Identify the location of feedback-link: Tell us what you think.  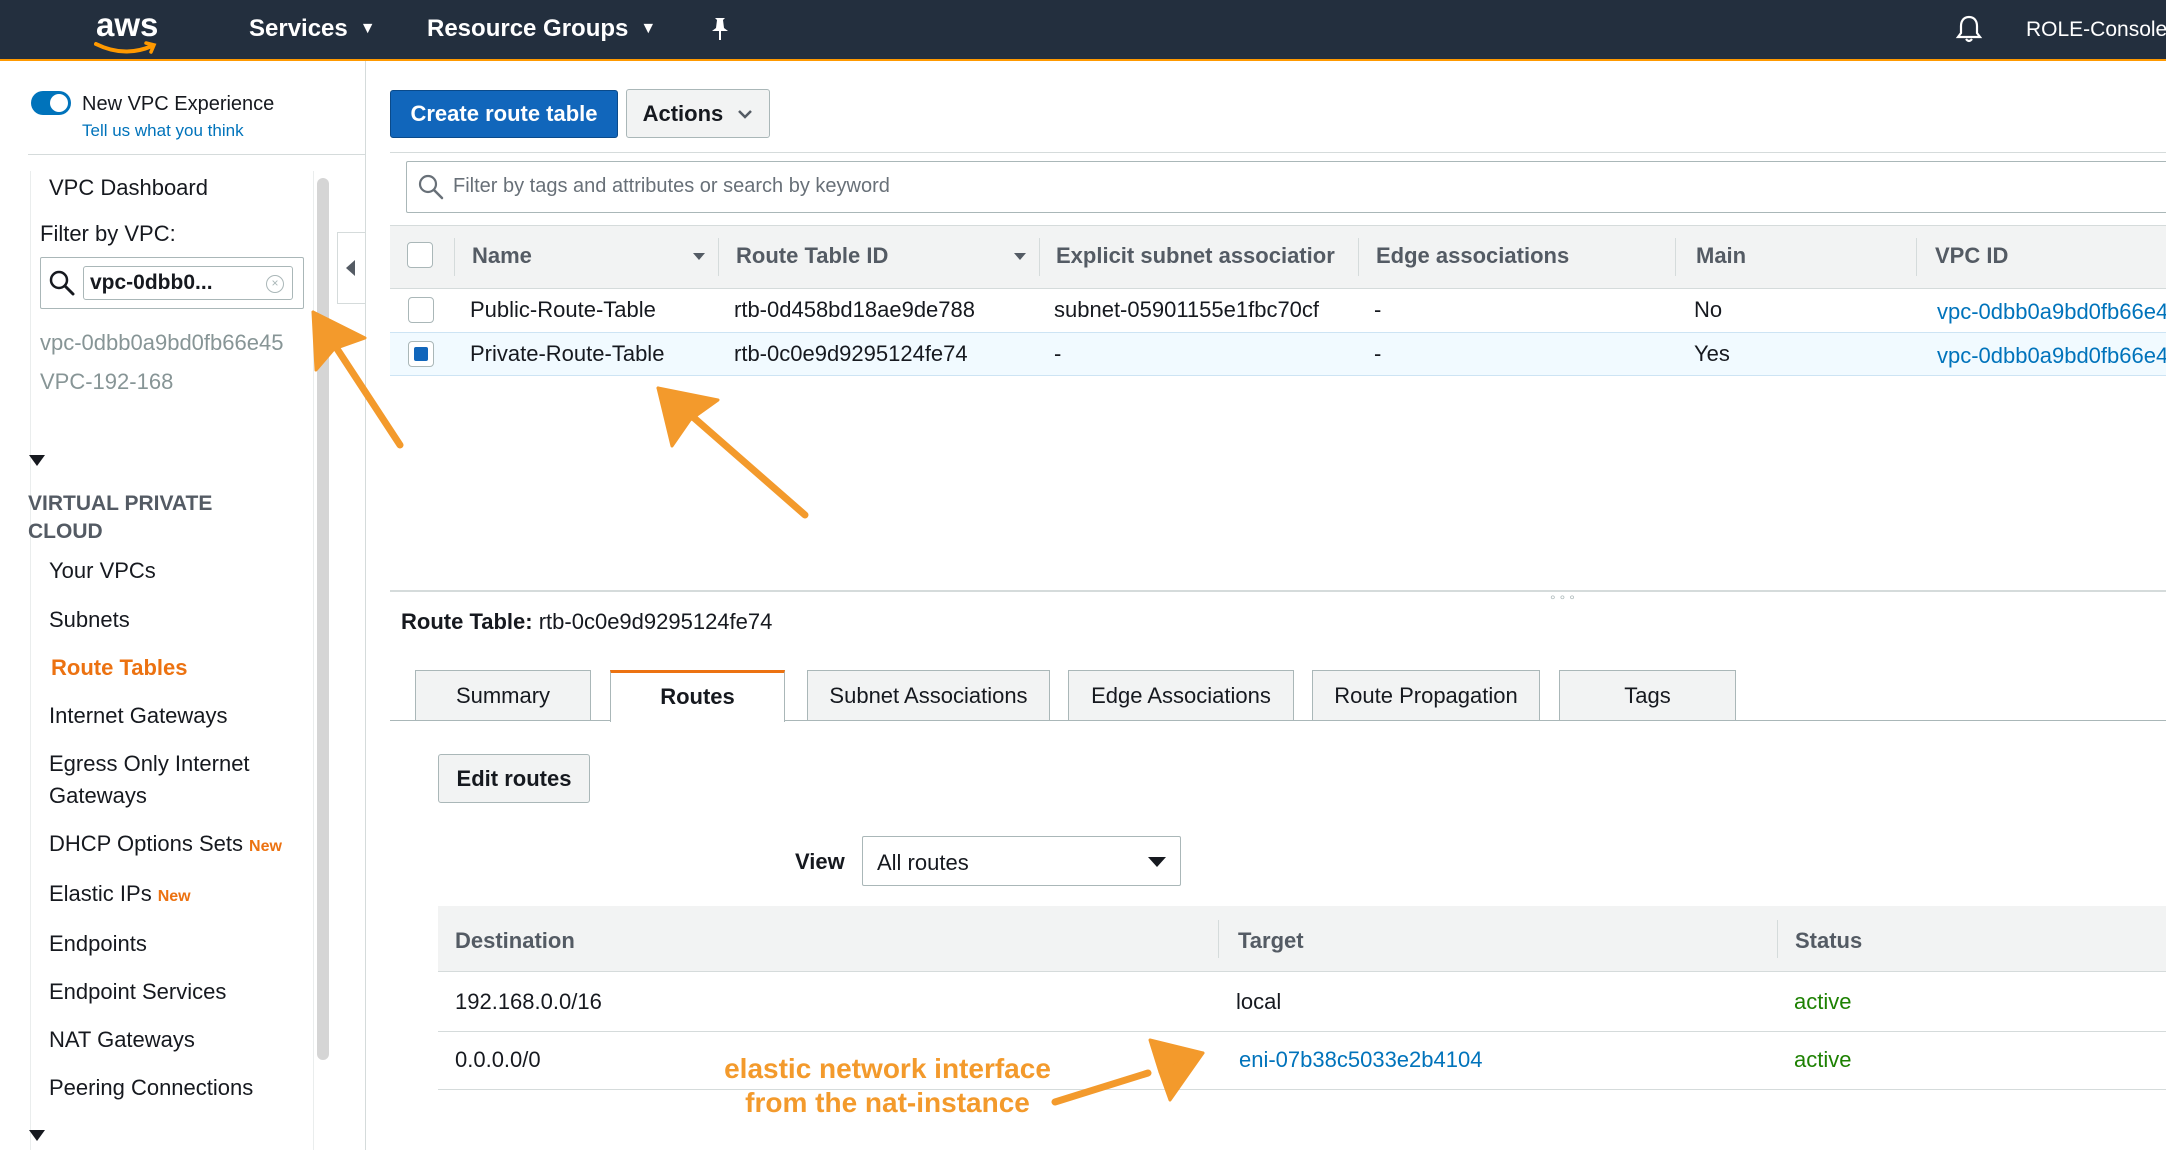
(163, 131).